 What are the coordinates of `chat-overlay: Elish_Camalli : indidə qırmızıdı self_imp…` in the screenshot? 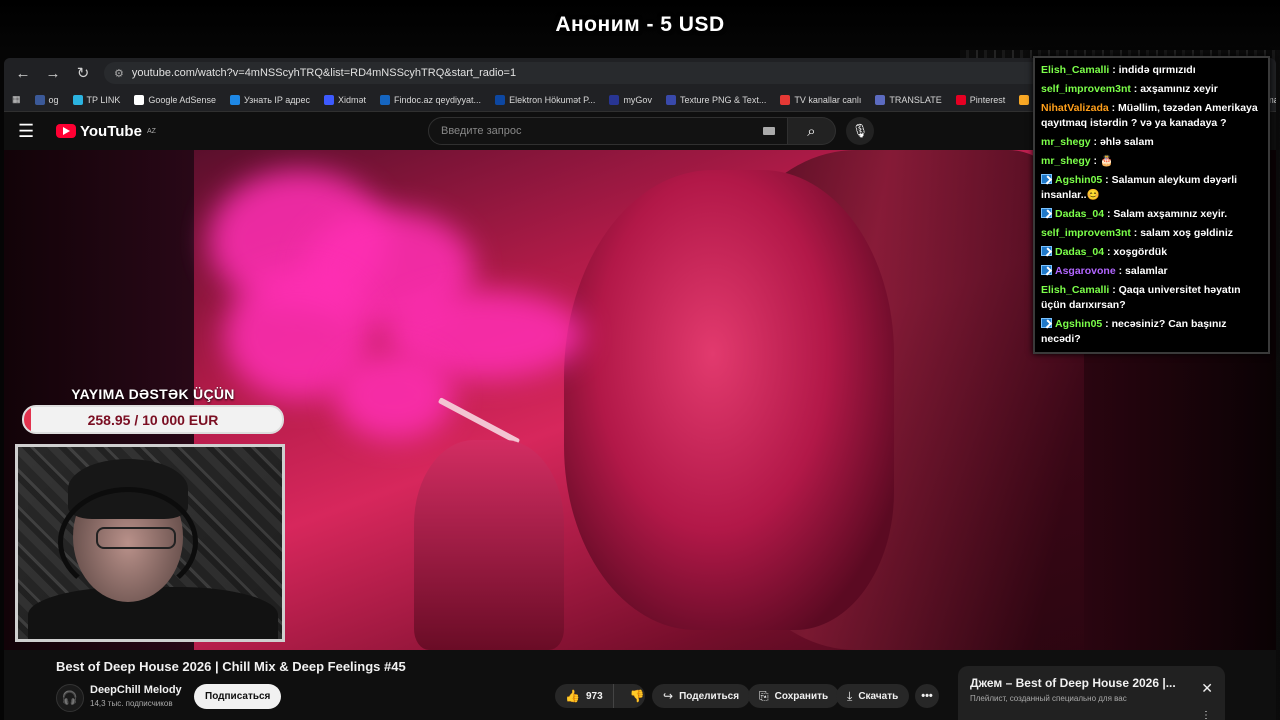 It's located at (1151, 205).